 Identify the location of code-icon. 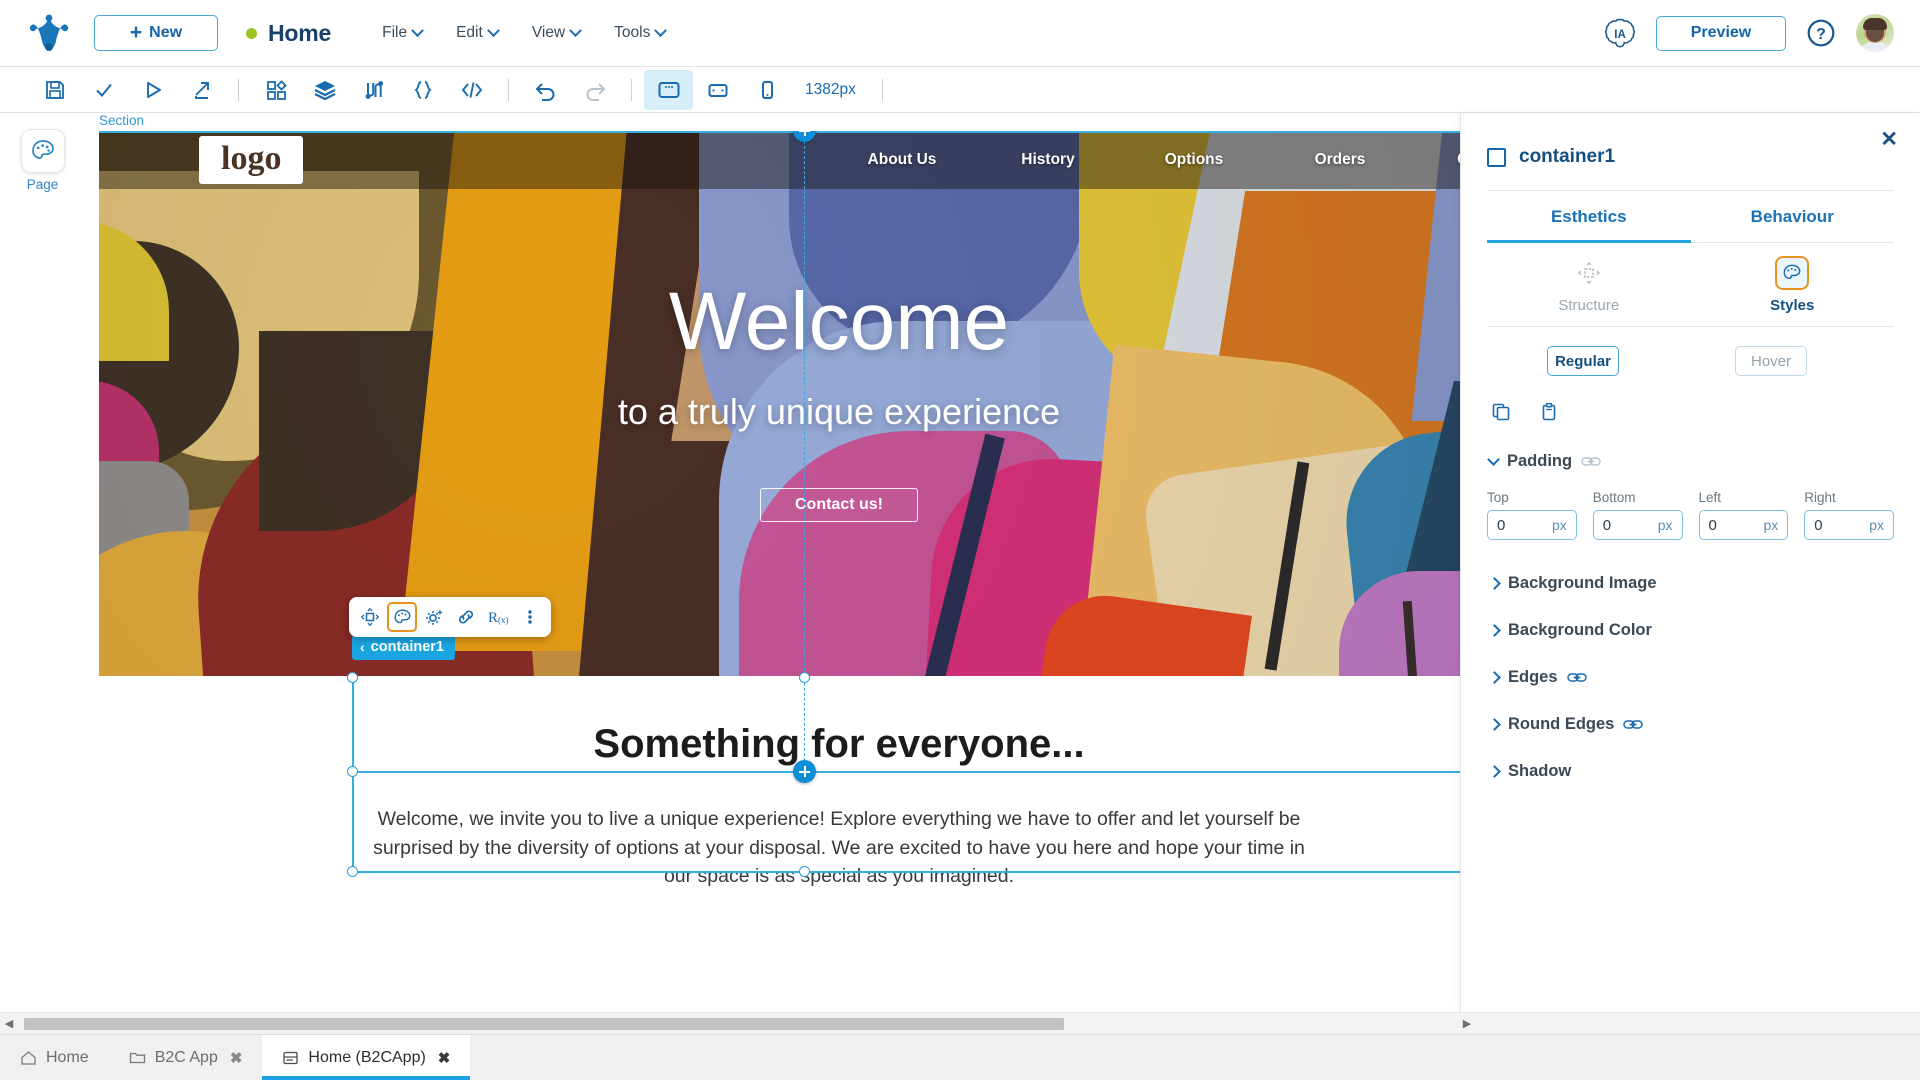
(471, 90).